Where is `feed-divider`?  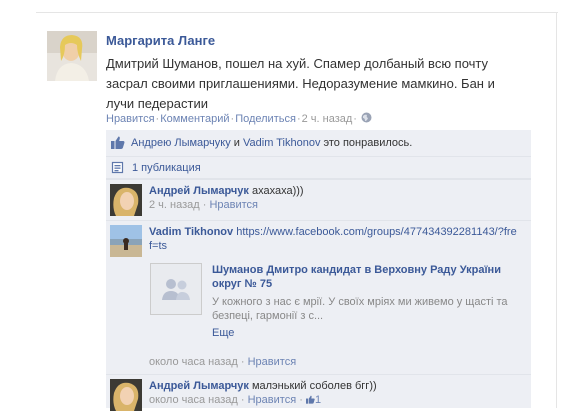 feed-divider is located at coordinates (297, 12).